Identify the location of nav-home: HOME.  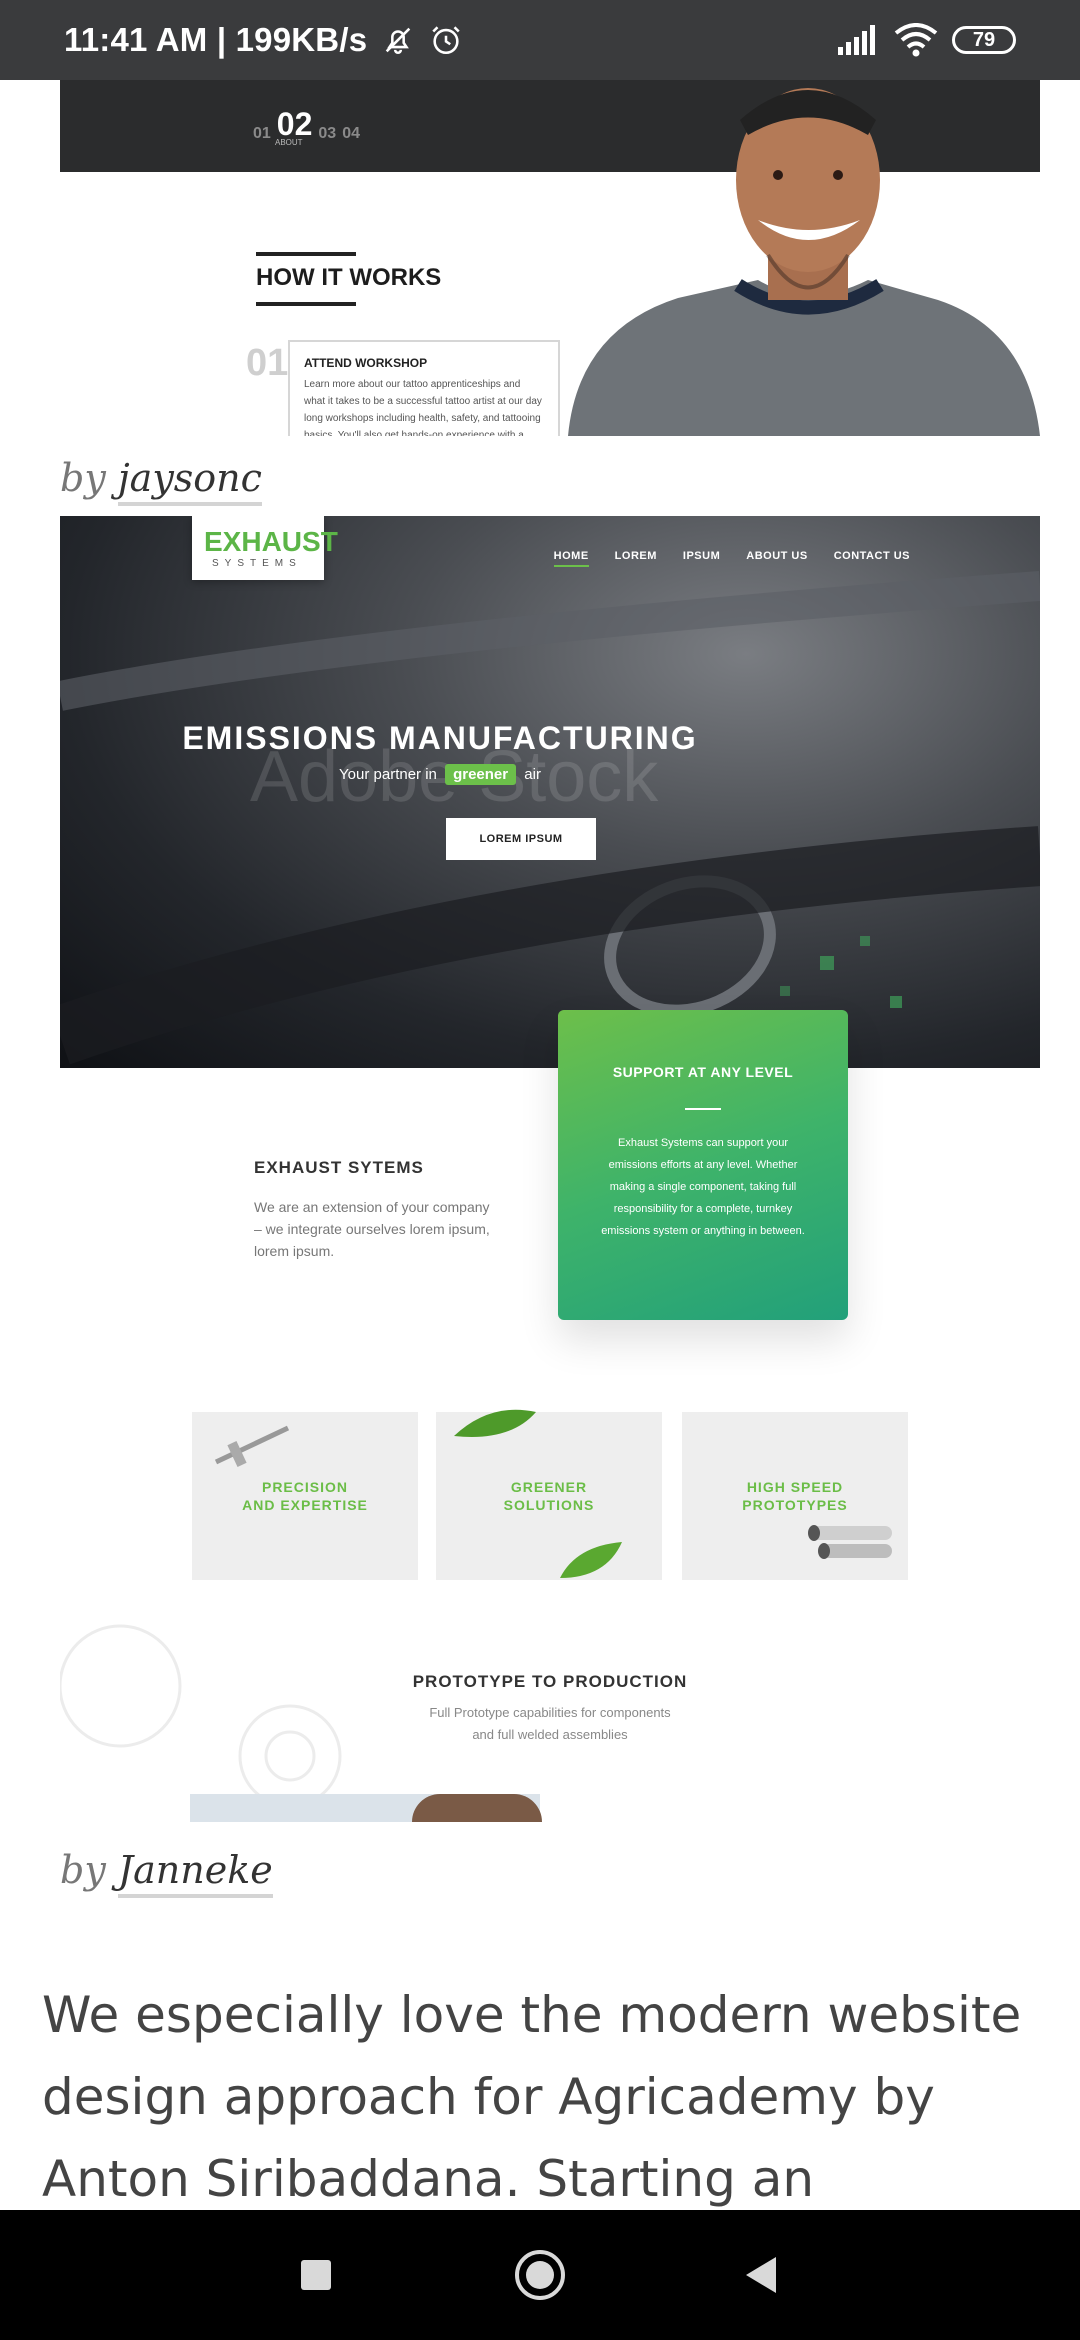
(571, 558).